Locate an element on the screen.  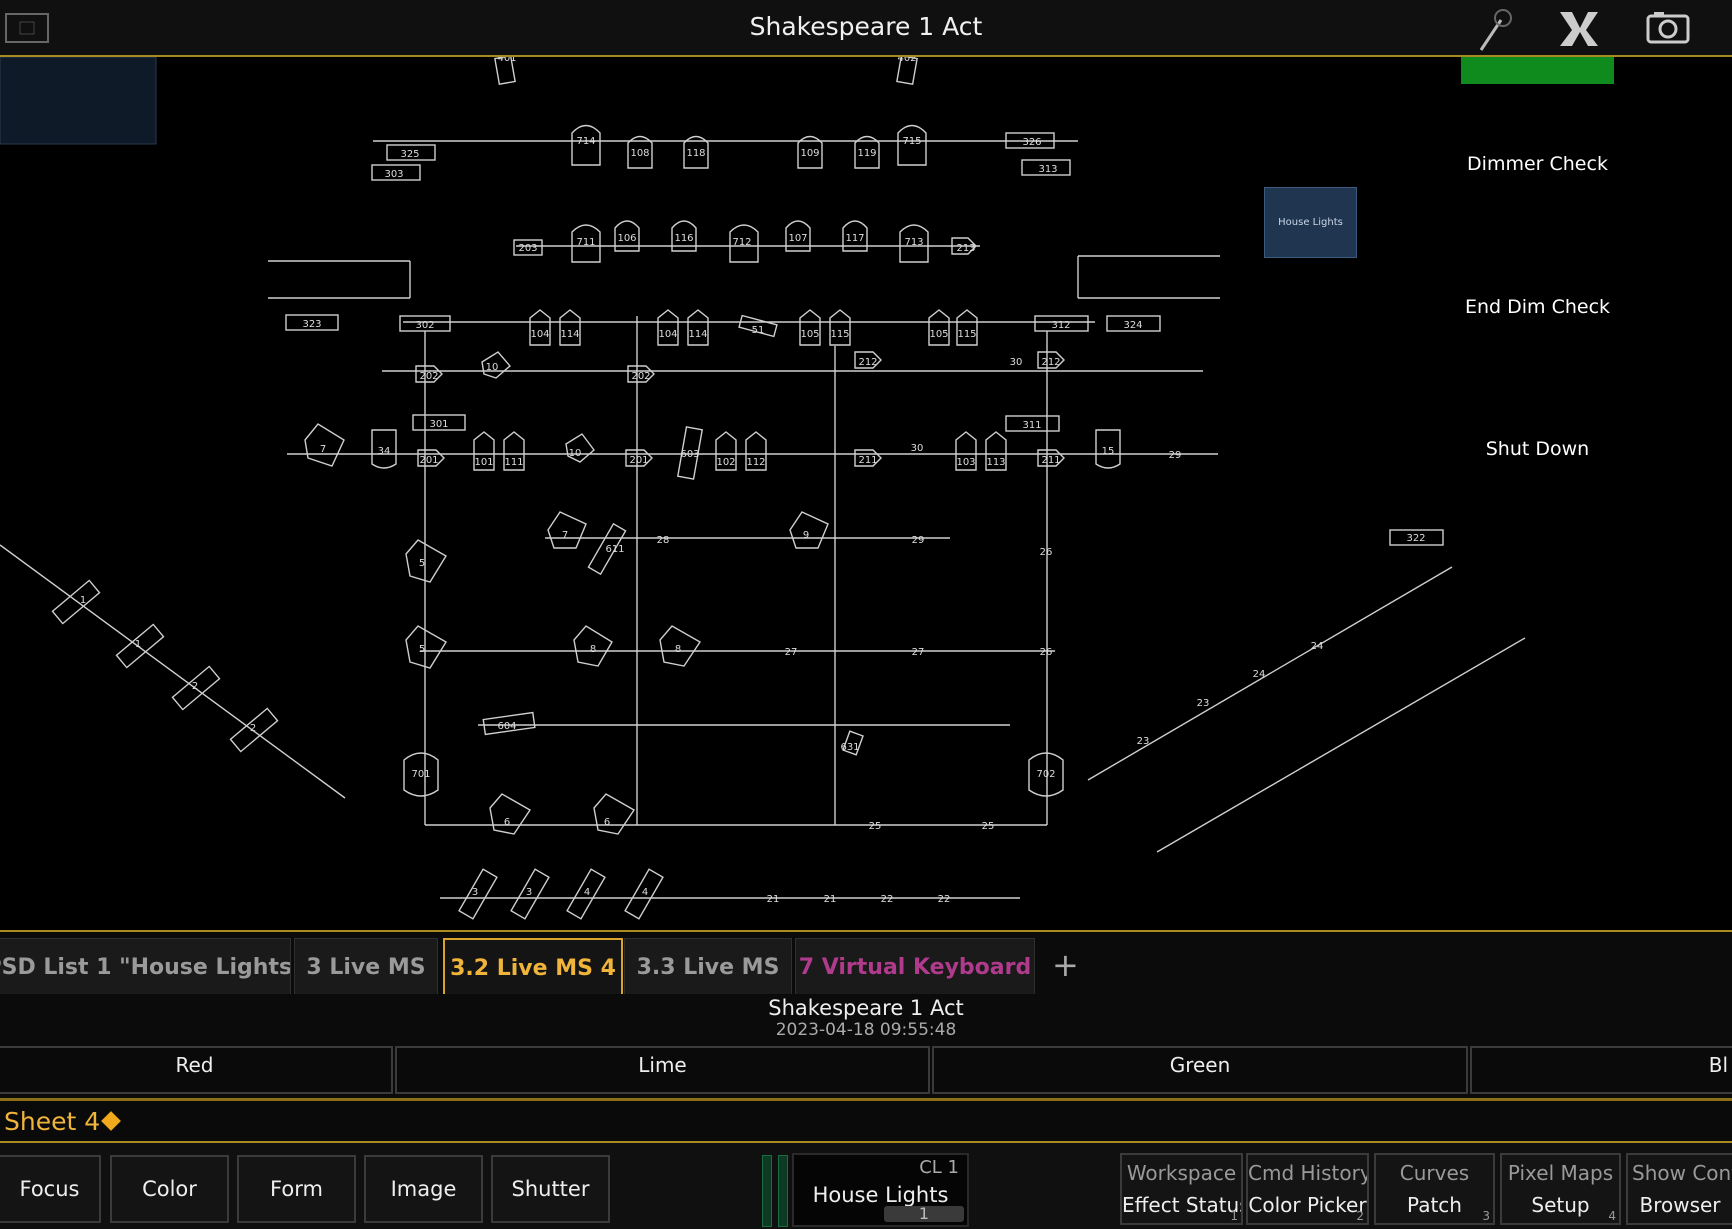
house-lights-button: House Lights is located at coordinates (1310, 222).